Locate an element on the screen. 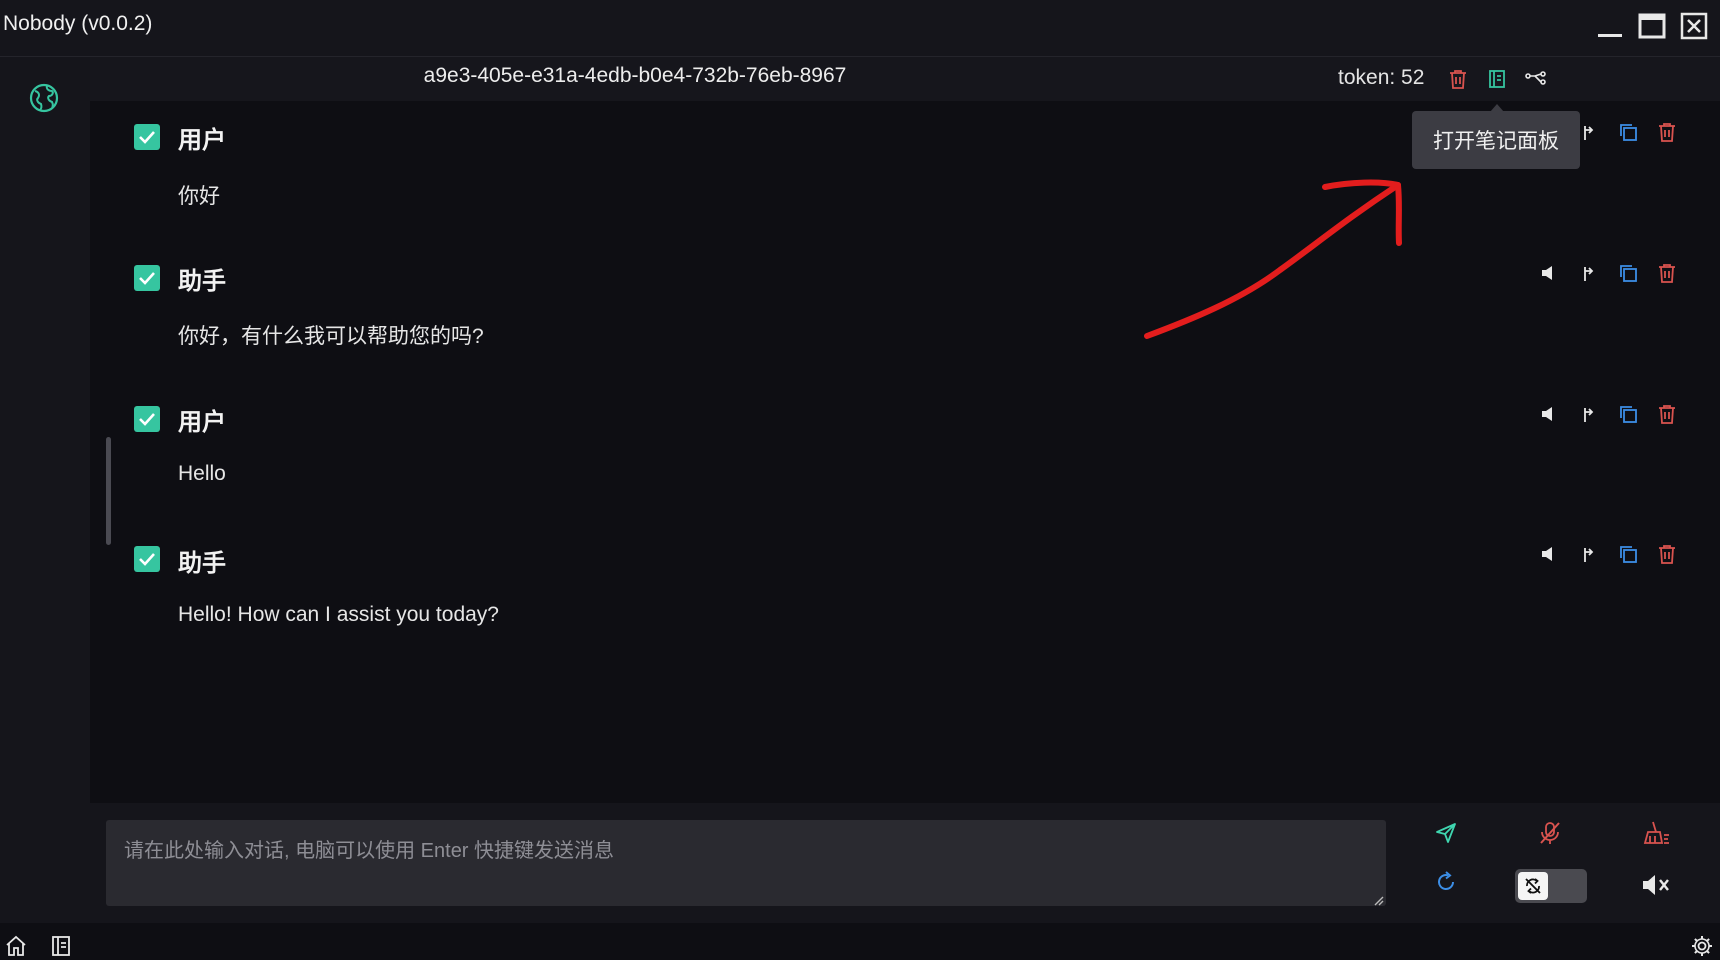 The width and height of the screenshot is (1720, 960). open-notes-button is located at coordinates (1497, 79).